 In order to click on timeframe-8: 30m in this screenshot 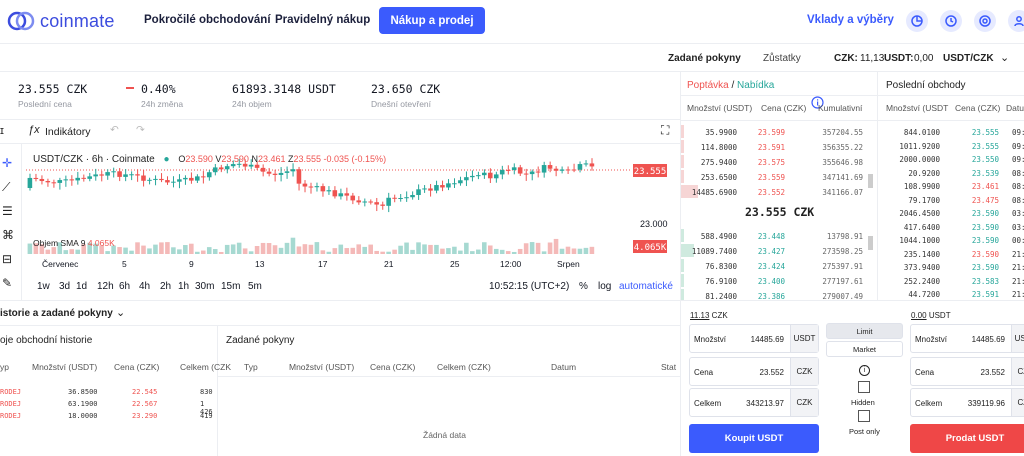, I will do `click(204, 286)`.